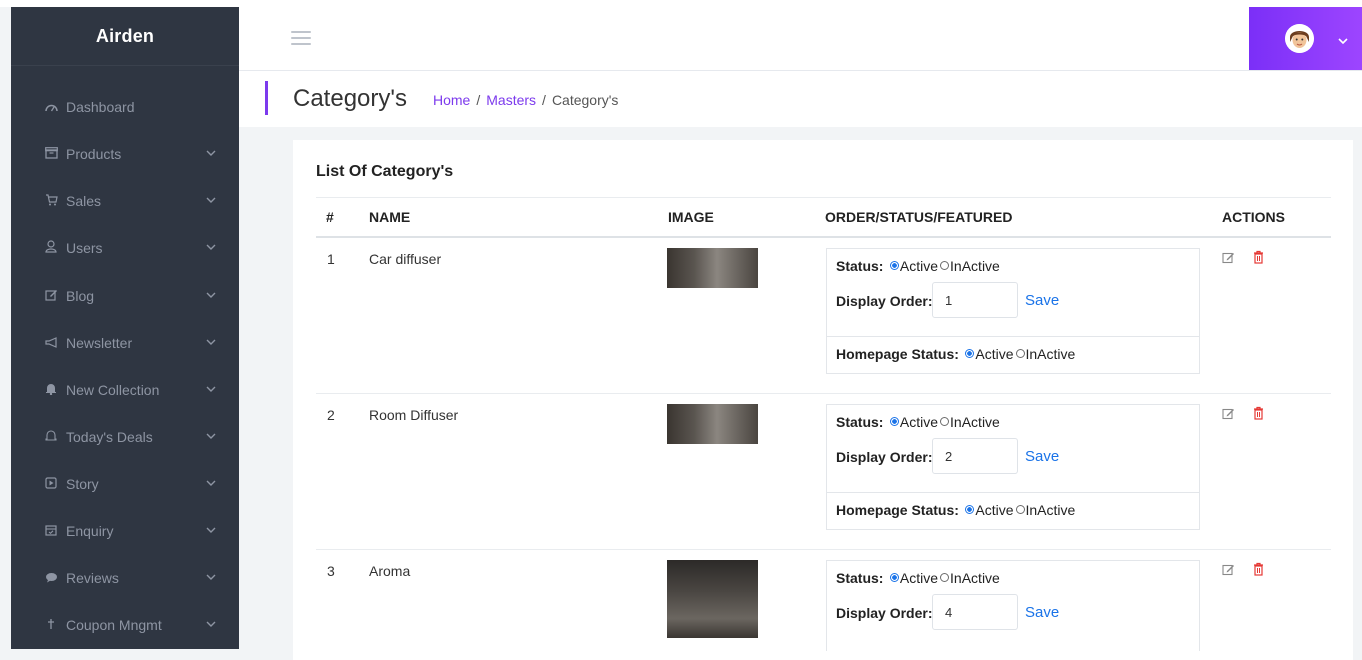 The width and height of the screenshot is (1362, 660). I want to click on sidebar-item-label: New Collection, so click(113, 390).